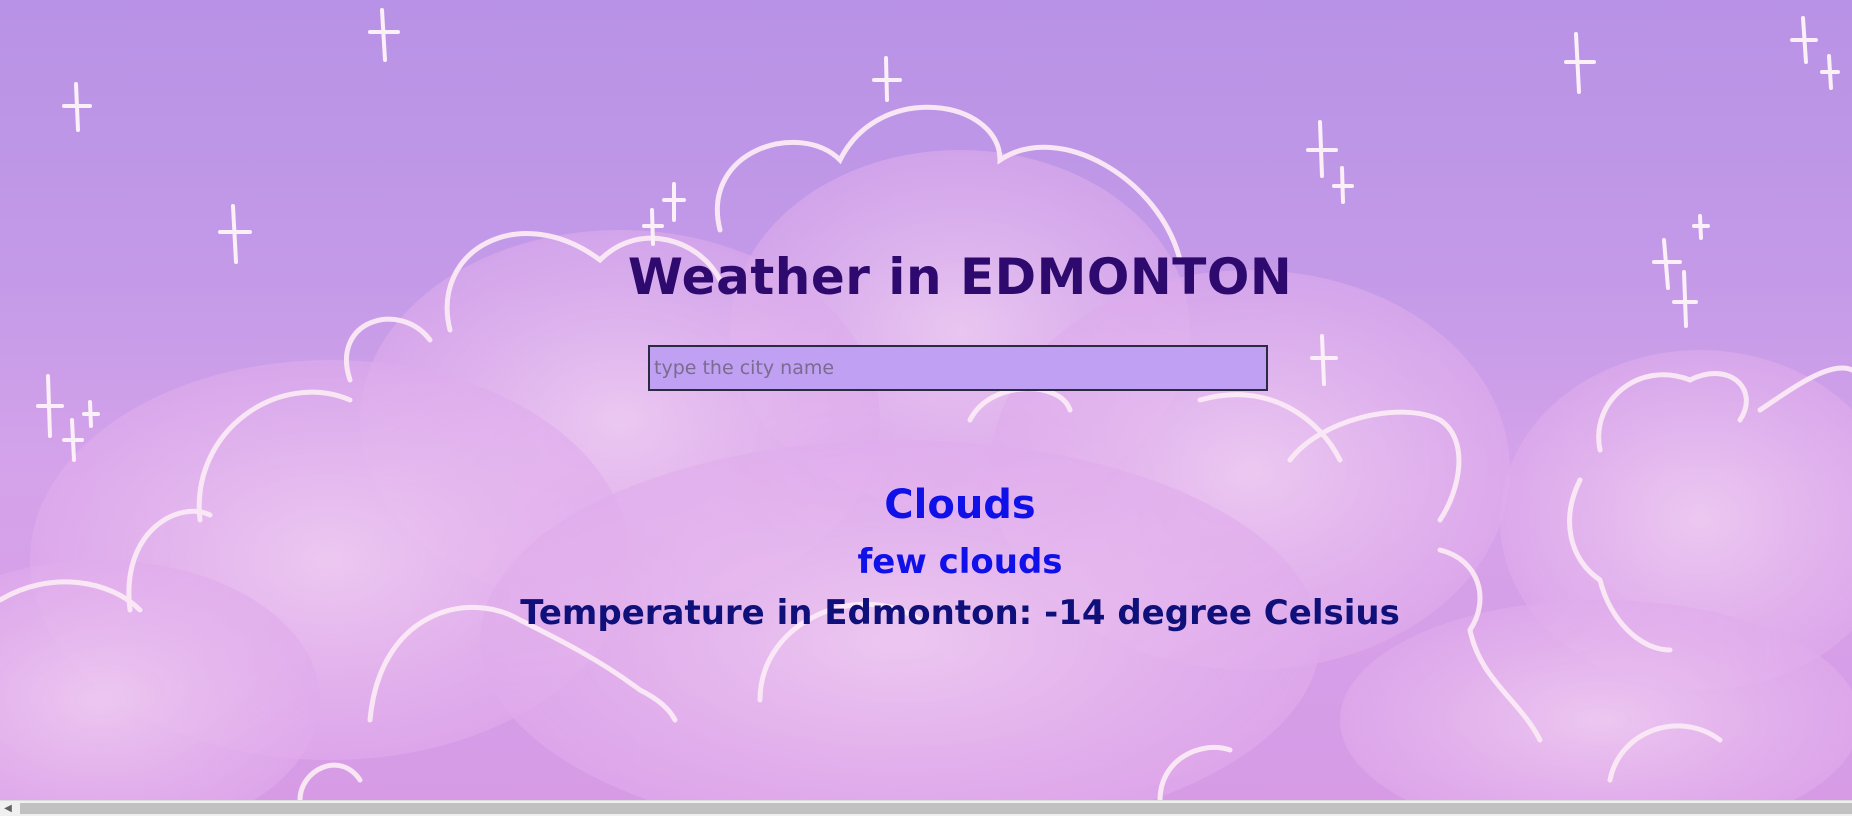 The width and height of the screenshot is (1852, 816). I want to click on chevron-left-icon: ◀, so click(8, 808).